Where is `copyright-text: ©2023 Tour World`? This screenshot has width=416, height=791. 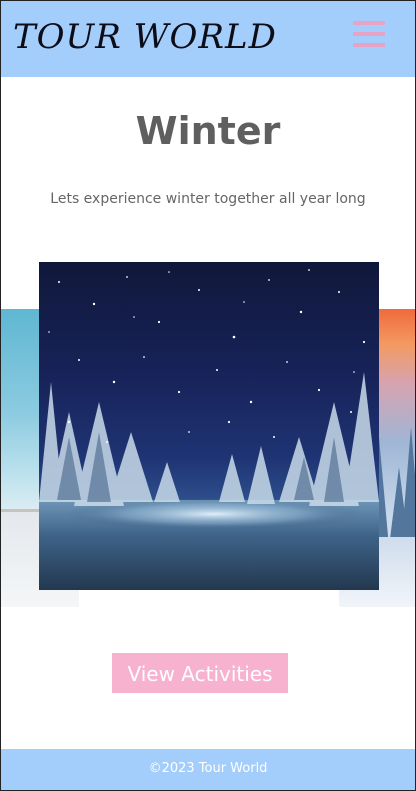
copyright-text: ©2023 Tour World is located at coordinates (208, 768).